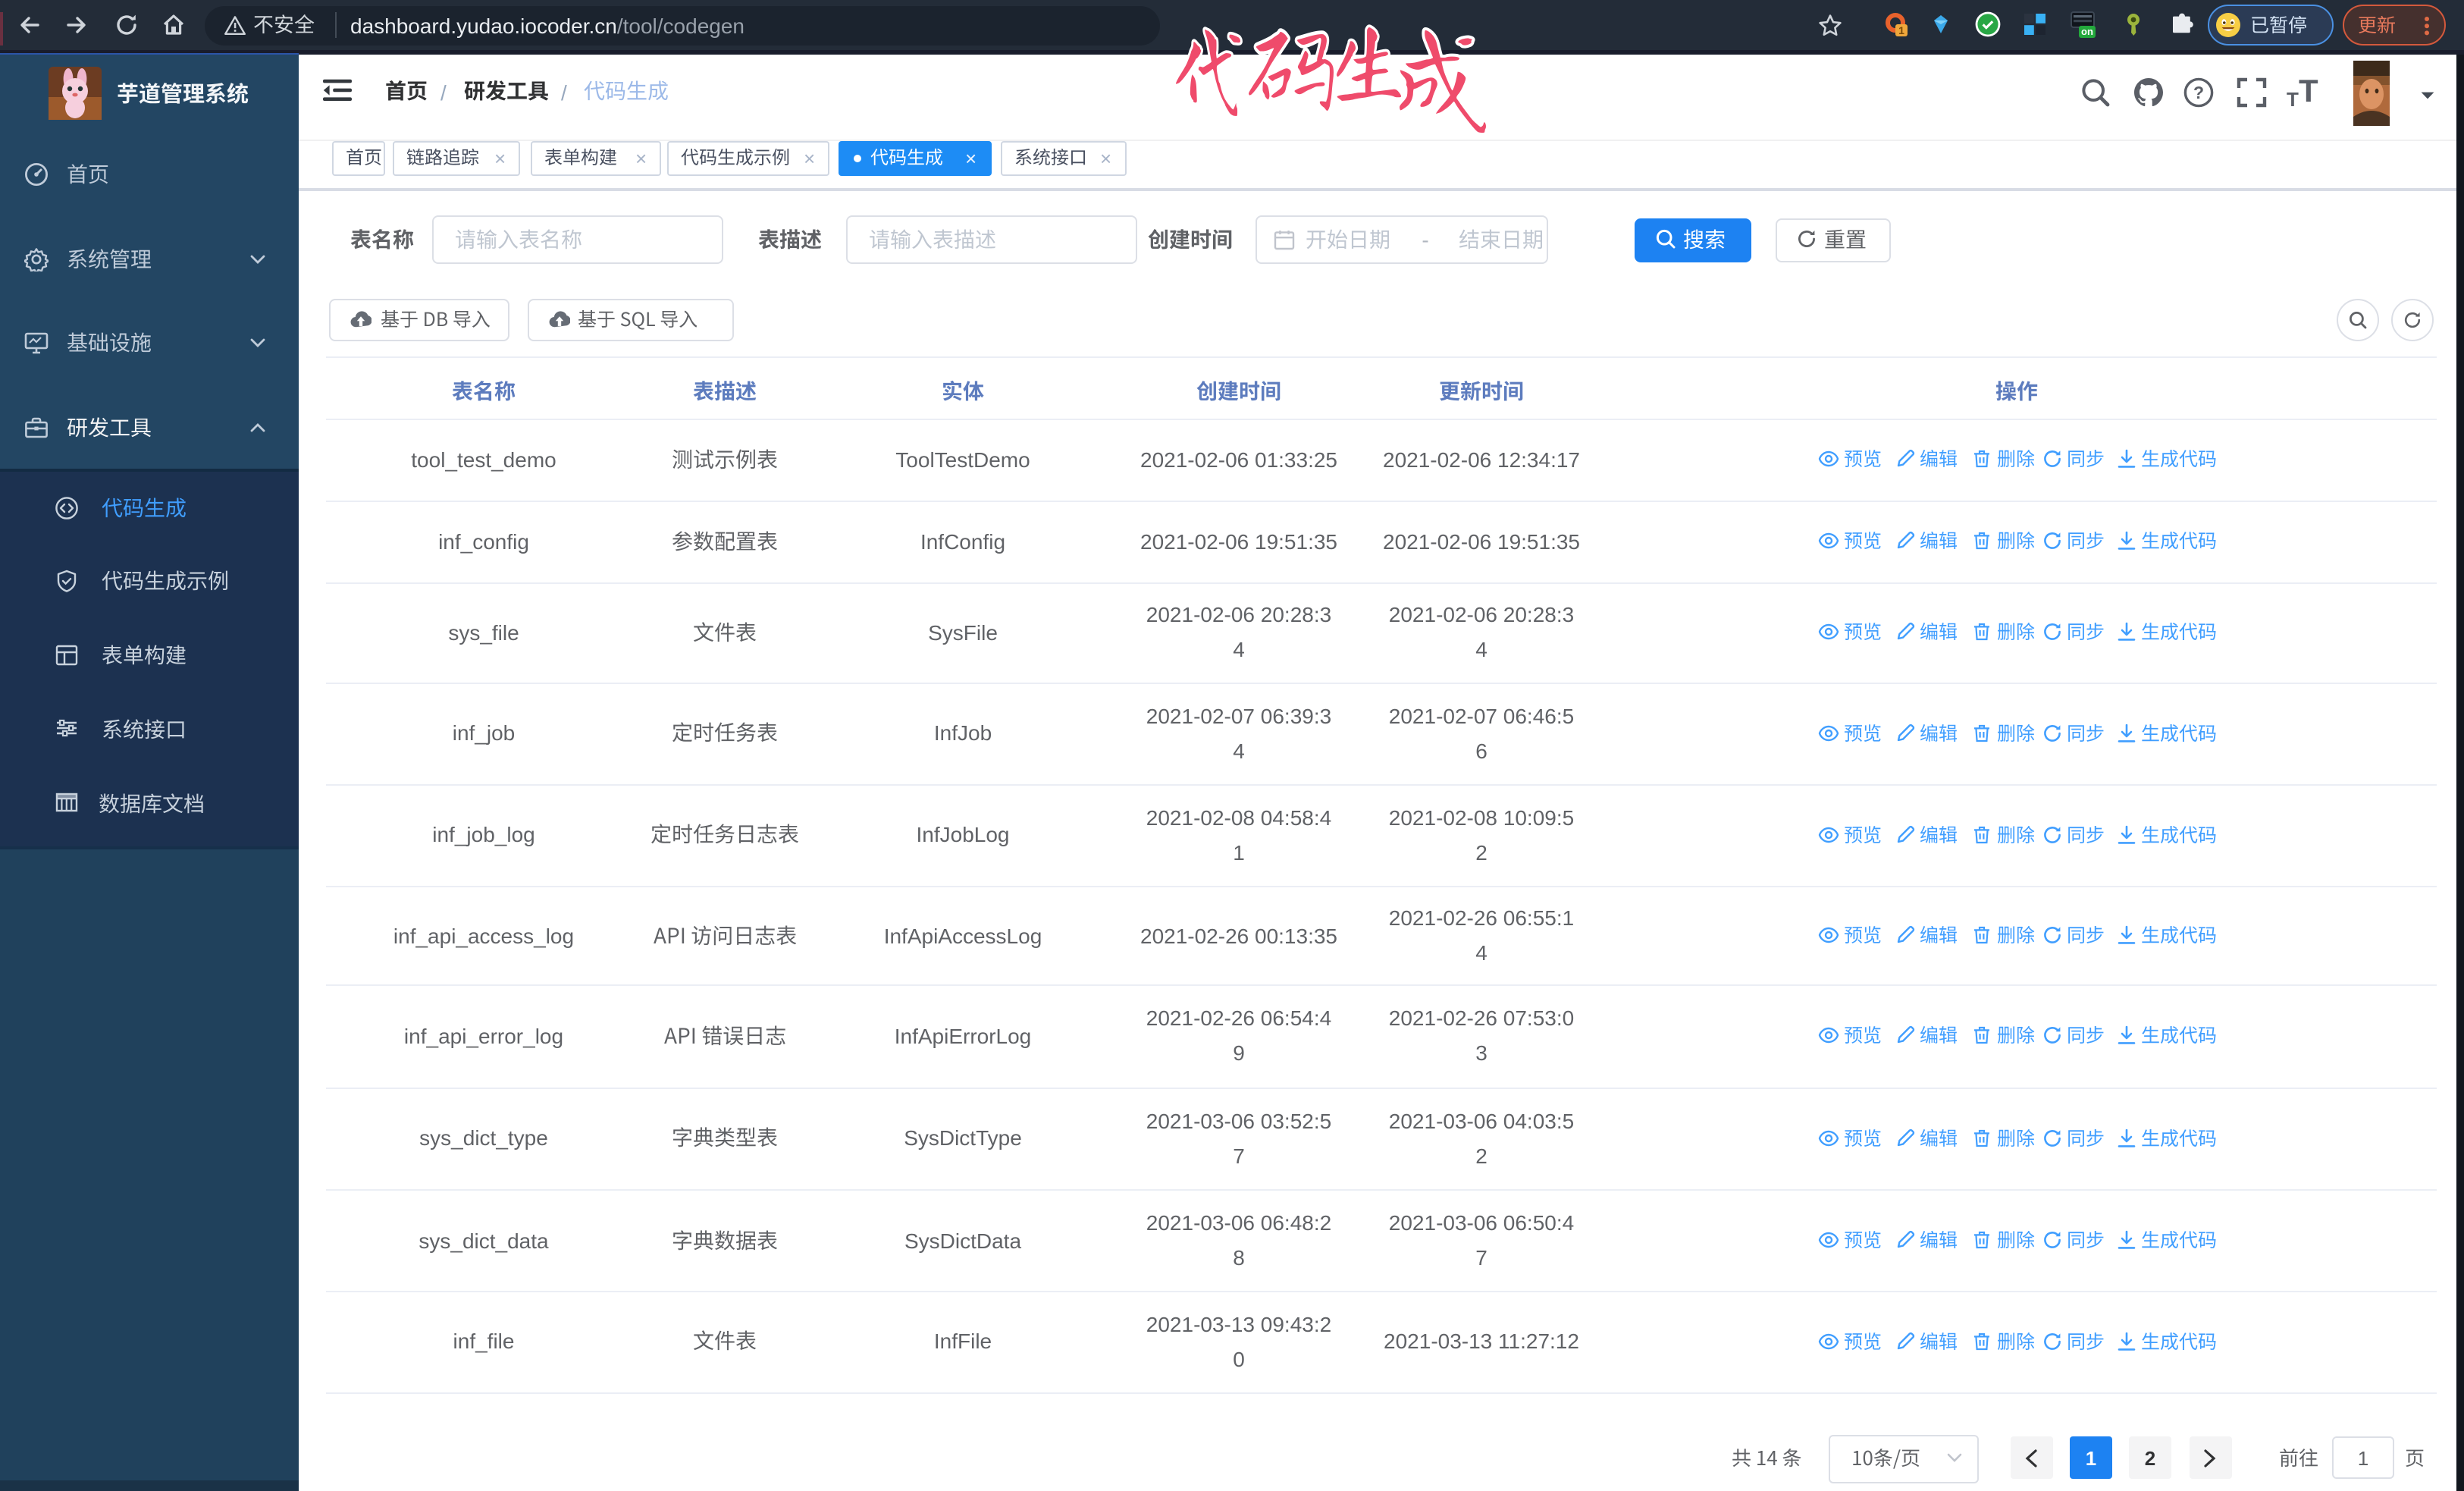 The width and height of the screenshot is (2464, 1491). I want to click on svg-text: 1, so click(1901, 30).